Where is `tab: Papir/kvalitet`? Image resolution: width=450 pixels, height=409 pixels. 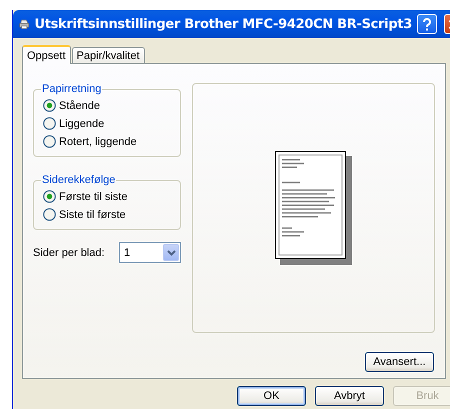 tab: Papir/kvalitet is located at coordinates (108, 55).